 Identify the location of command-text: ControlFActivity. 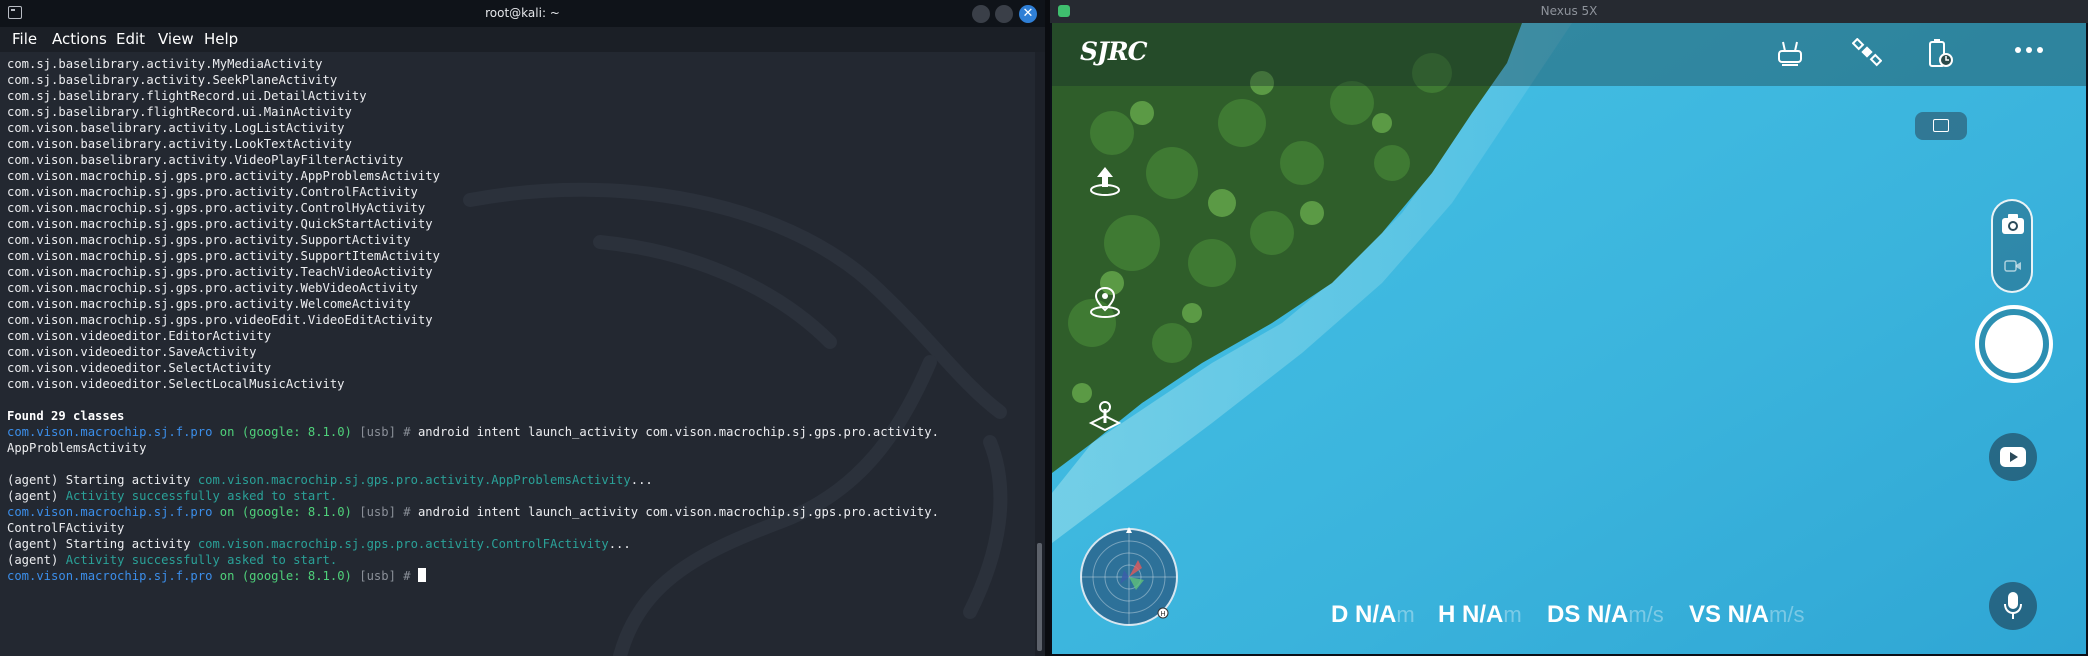
(66, 528).